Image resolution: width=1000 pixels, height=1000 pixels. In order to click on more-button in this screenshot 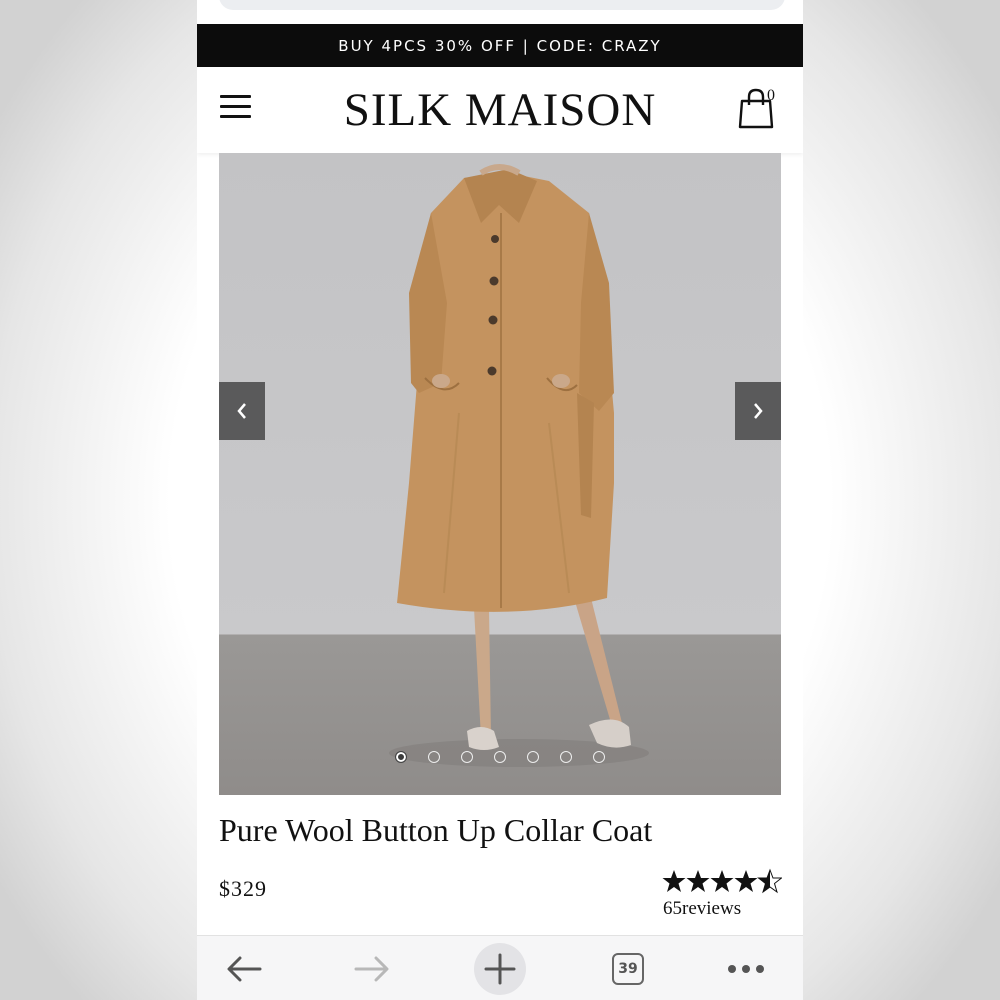, I will do `click(746, 969)`.